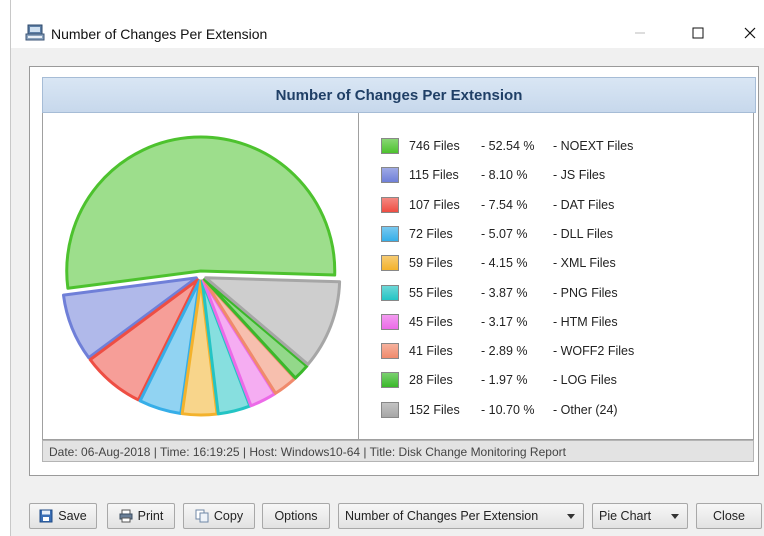  I want to click on copy-button: Copy, so click(219, 516).